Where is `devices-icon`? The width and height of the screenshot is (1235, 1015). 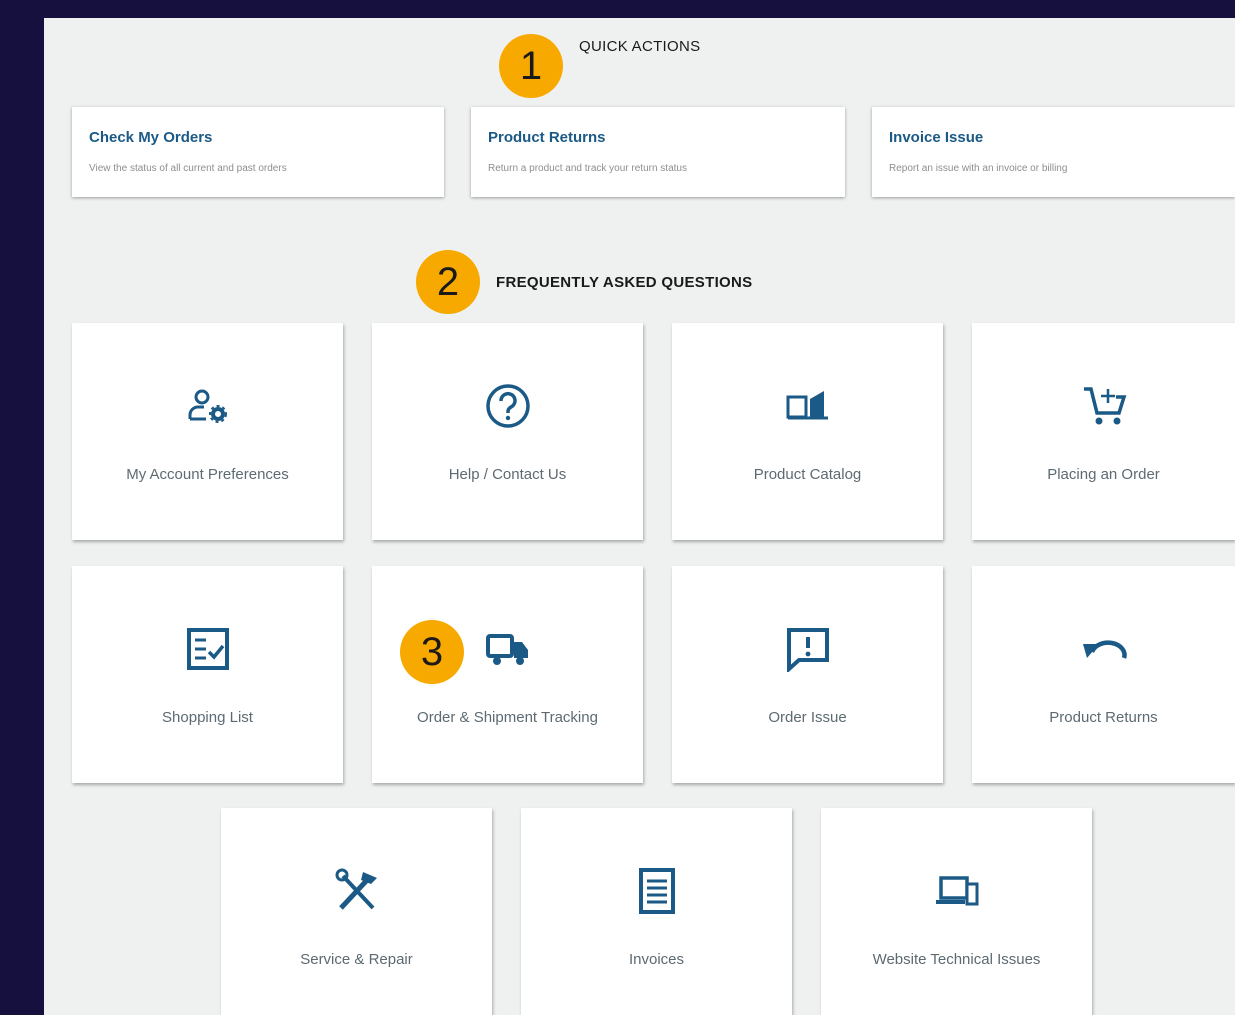 devices-icon is located at coordinates (956, 891).